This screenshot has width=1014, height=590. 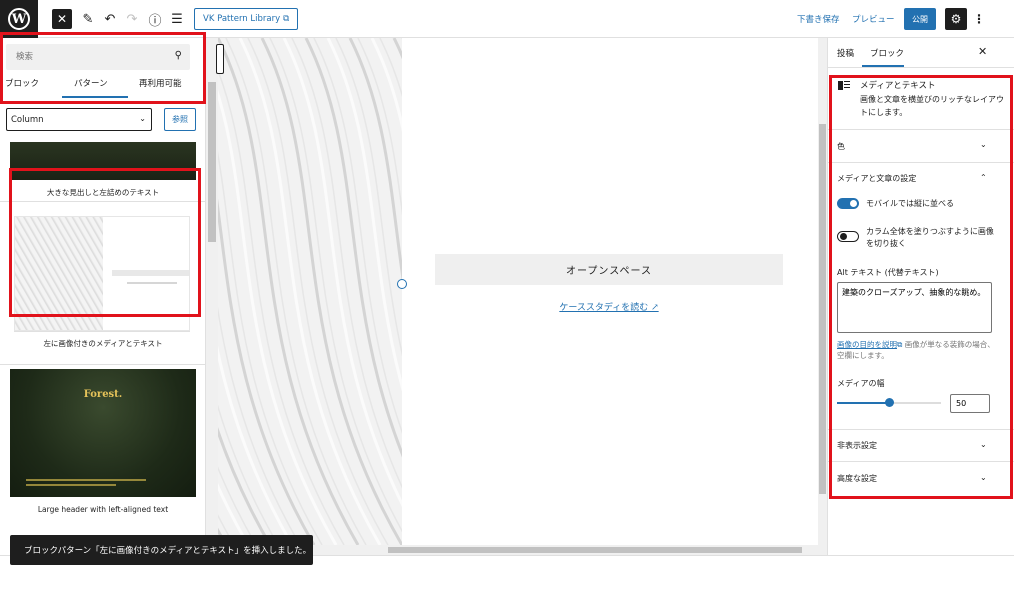 I want to click on pattern-category-value: Column, so click(x=27, y=119).